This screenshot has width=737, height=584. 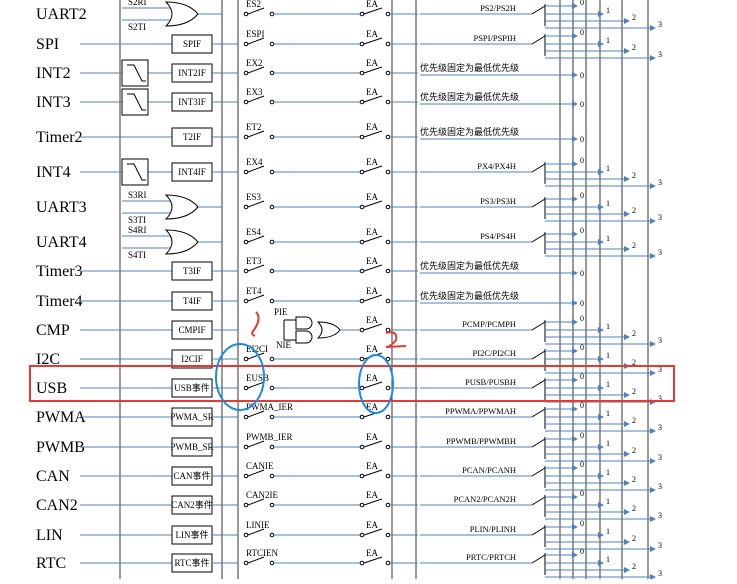 What do you see at coordinates (137, 220) in the screenshot?
I see `gate-input-label: S3TI` at bounding box center [137, 220].